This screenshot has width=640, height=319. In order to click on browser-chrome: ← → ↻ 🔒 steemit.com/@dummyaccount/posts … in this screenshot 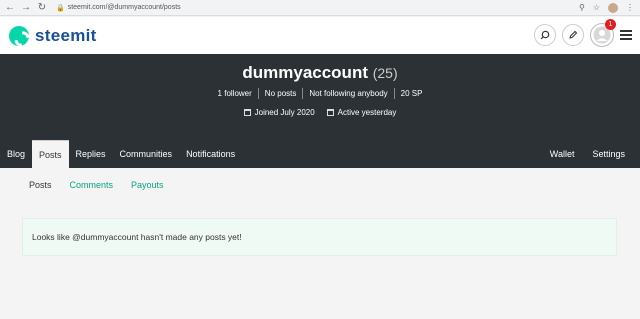, I will do `click(320, 8)`.